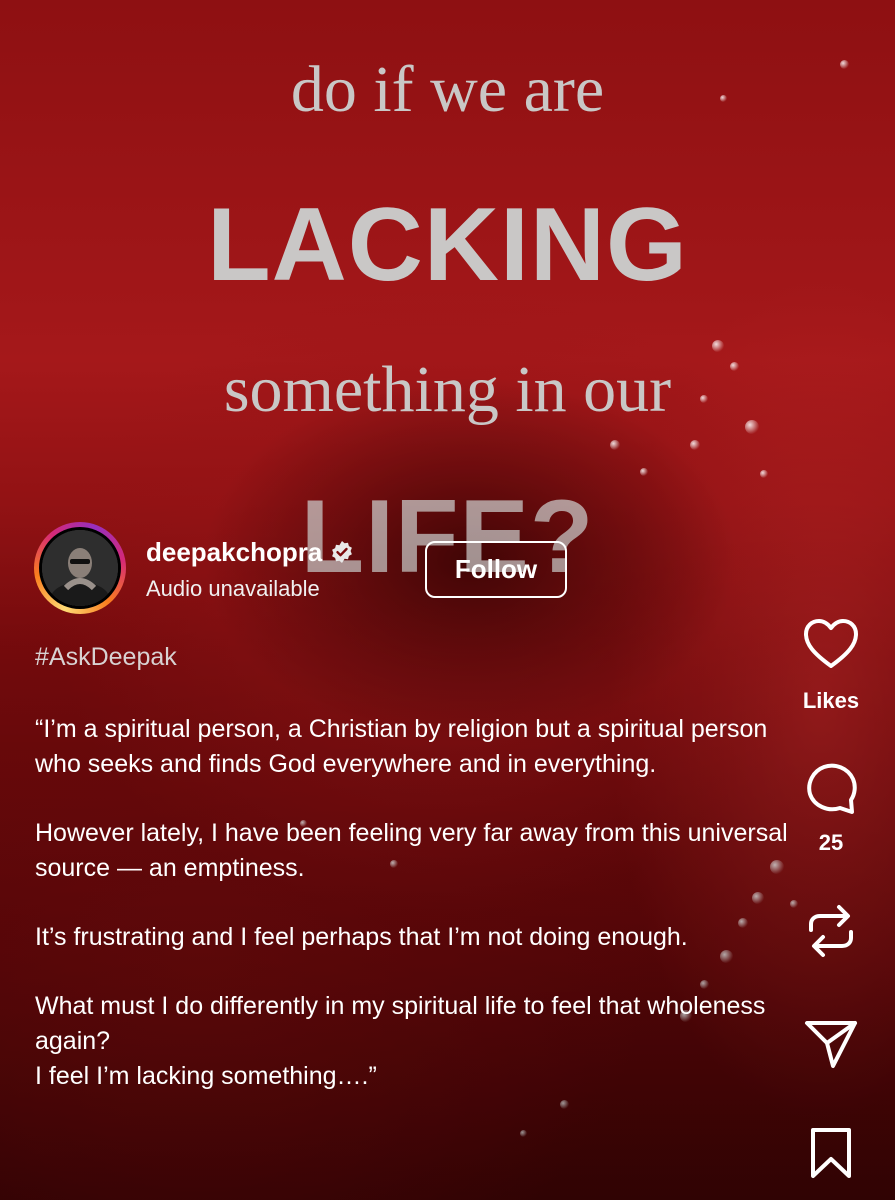  What do you see at coordinates (831, 700) in the screenshot?
I see `likes-label: Likes` at bounding box center [831, 700].